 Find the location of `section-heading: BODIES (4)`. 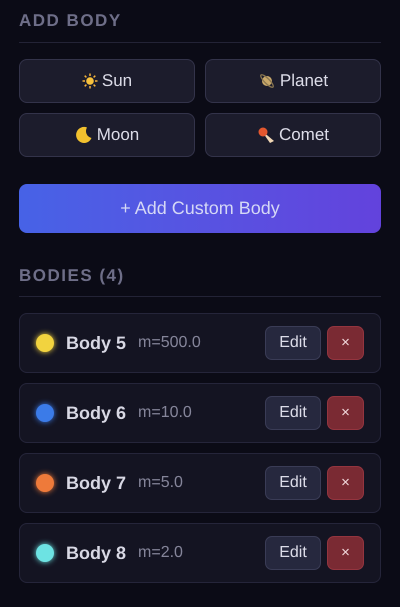

section-heading: BODIES (4) is located at coordinates (200, 279).